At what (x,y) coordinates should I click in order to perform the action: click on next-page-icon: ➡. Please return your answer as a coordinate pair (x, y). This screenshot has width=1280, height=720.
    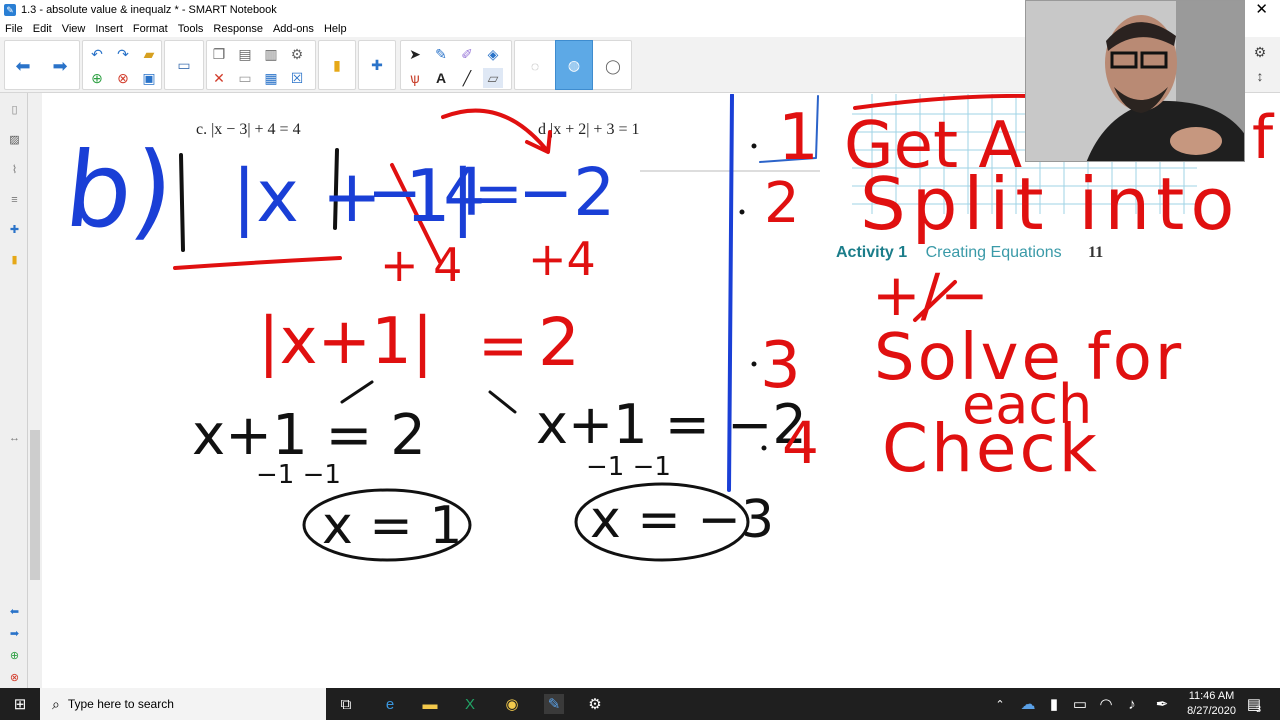
    Looking at the image, I should click on (60, 66).